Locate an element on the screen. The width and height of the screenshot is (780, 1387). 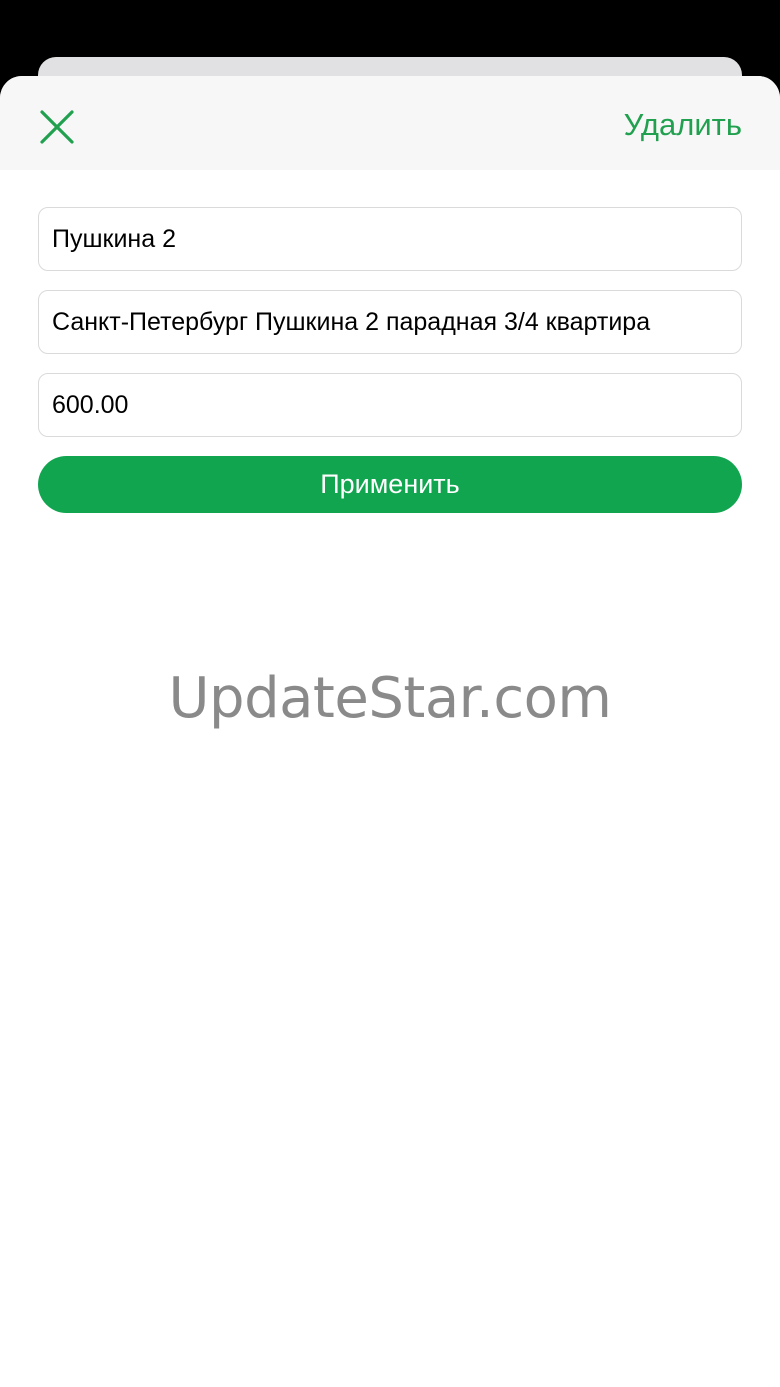
apply-button: Применить is located at coordinates (390, 484).